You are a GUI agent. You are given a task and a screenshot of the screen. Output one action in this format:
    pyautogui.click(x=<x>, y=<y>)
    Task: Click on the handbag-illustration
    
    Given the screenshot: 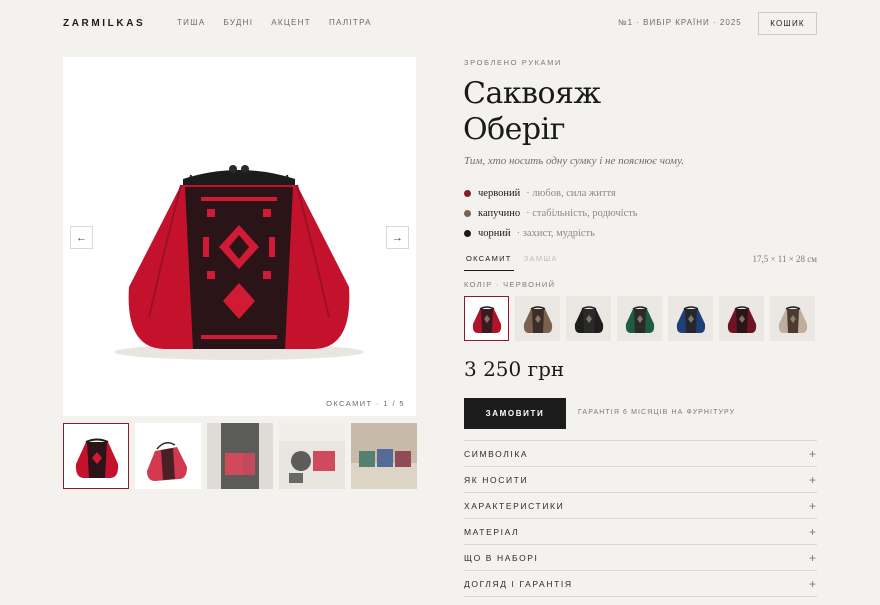 What is the action you would take?
    pyautogui.click(x=239, y=262)
    